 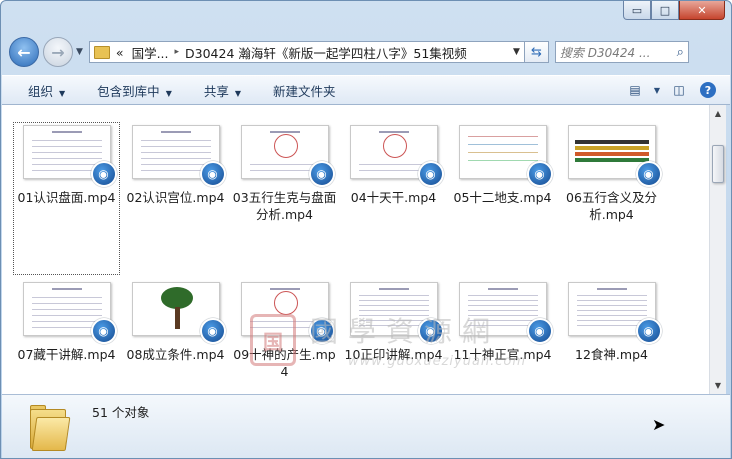 I want to click on command-bar: 组织 ▼ 包含到库中 ▼ 共享 ▼ 新建文件夹 ▤ ▼ ◫ ?, so click(x=366, y=90).